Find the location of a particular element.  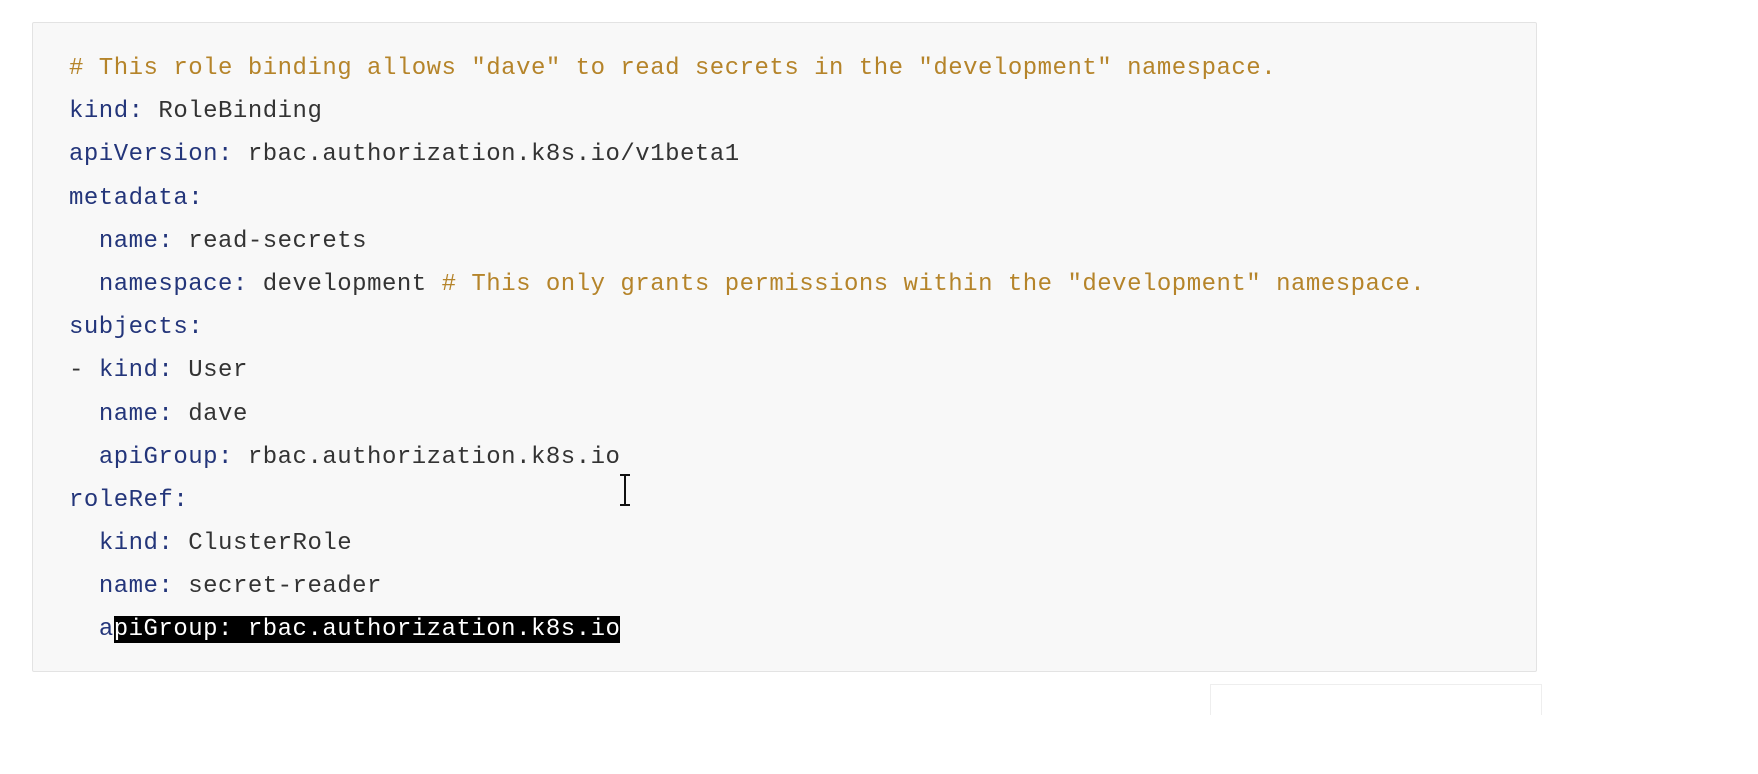

code-line: name: dave is located at coordinates (802, 414).